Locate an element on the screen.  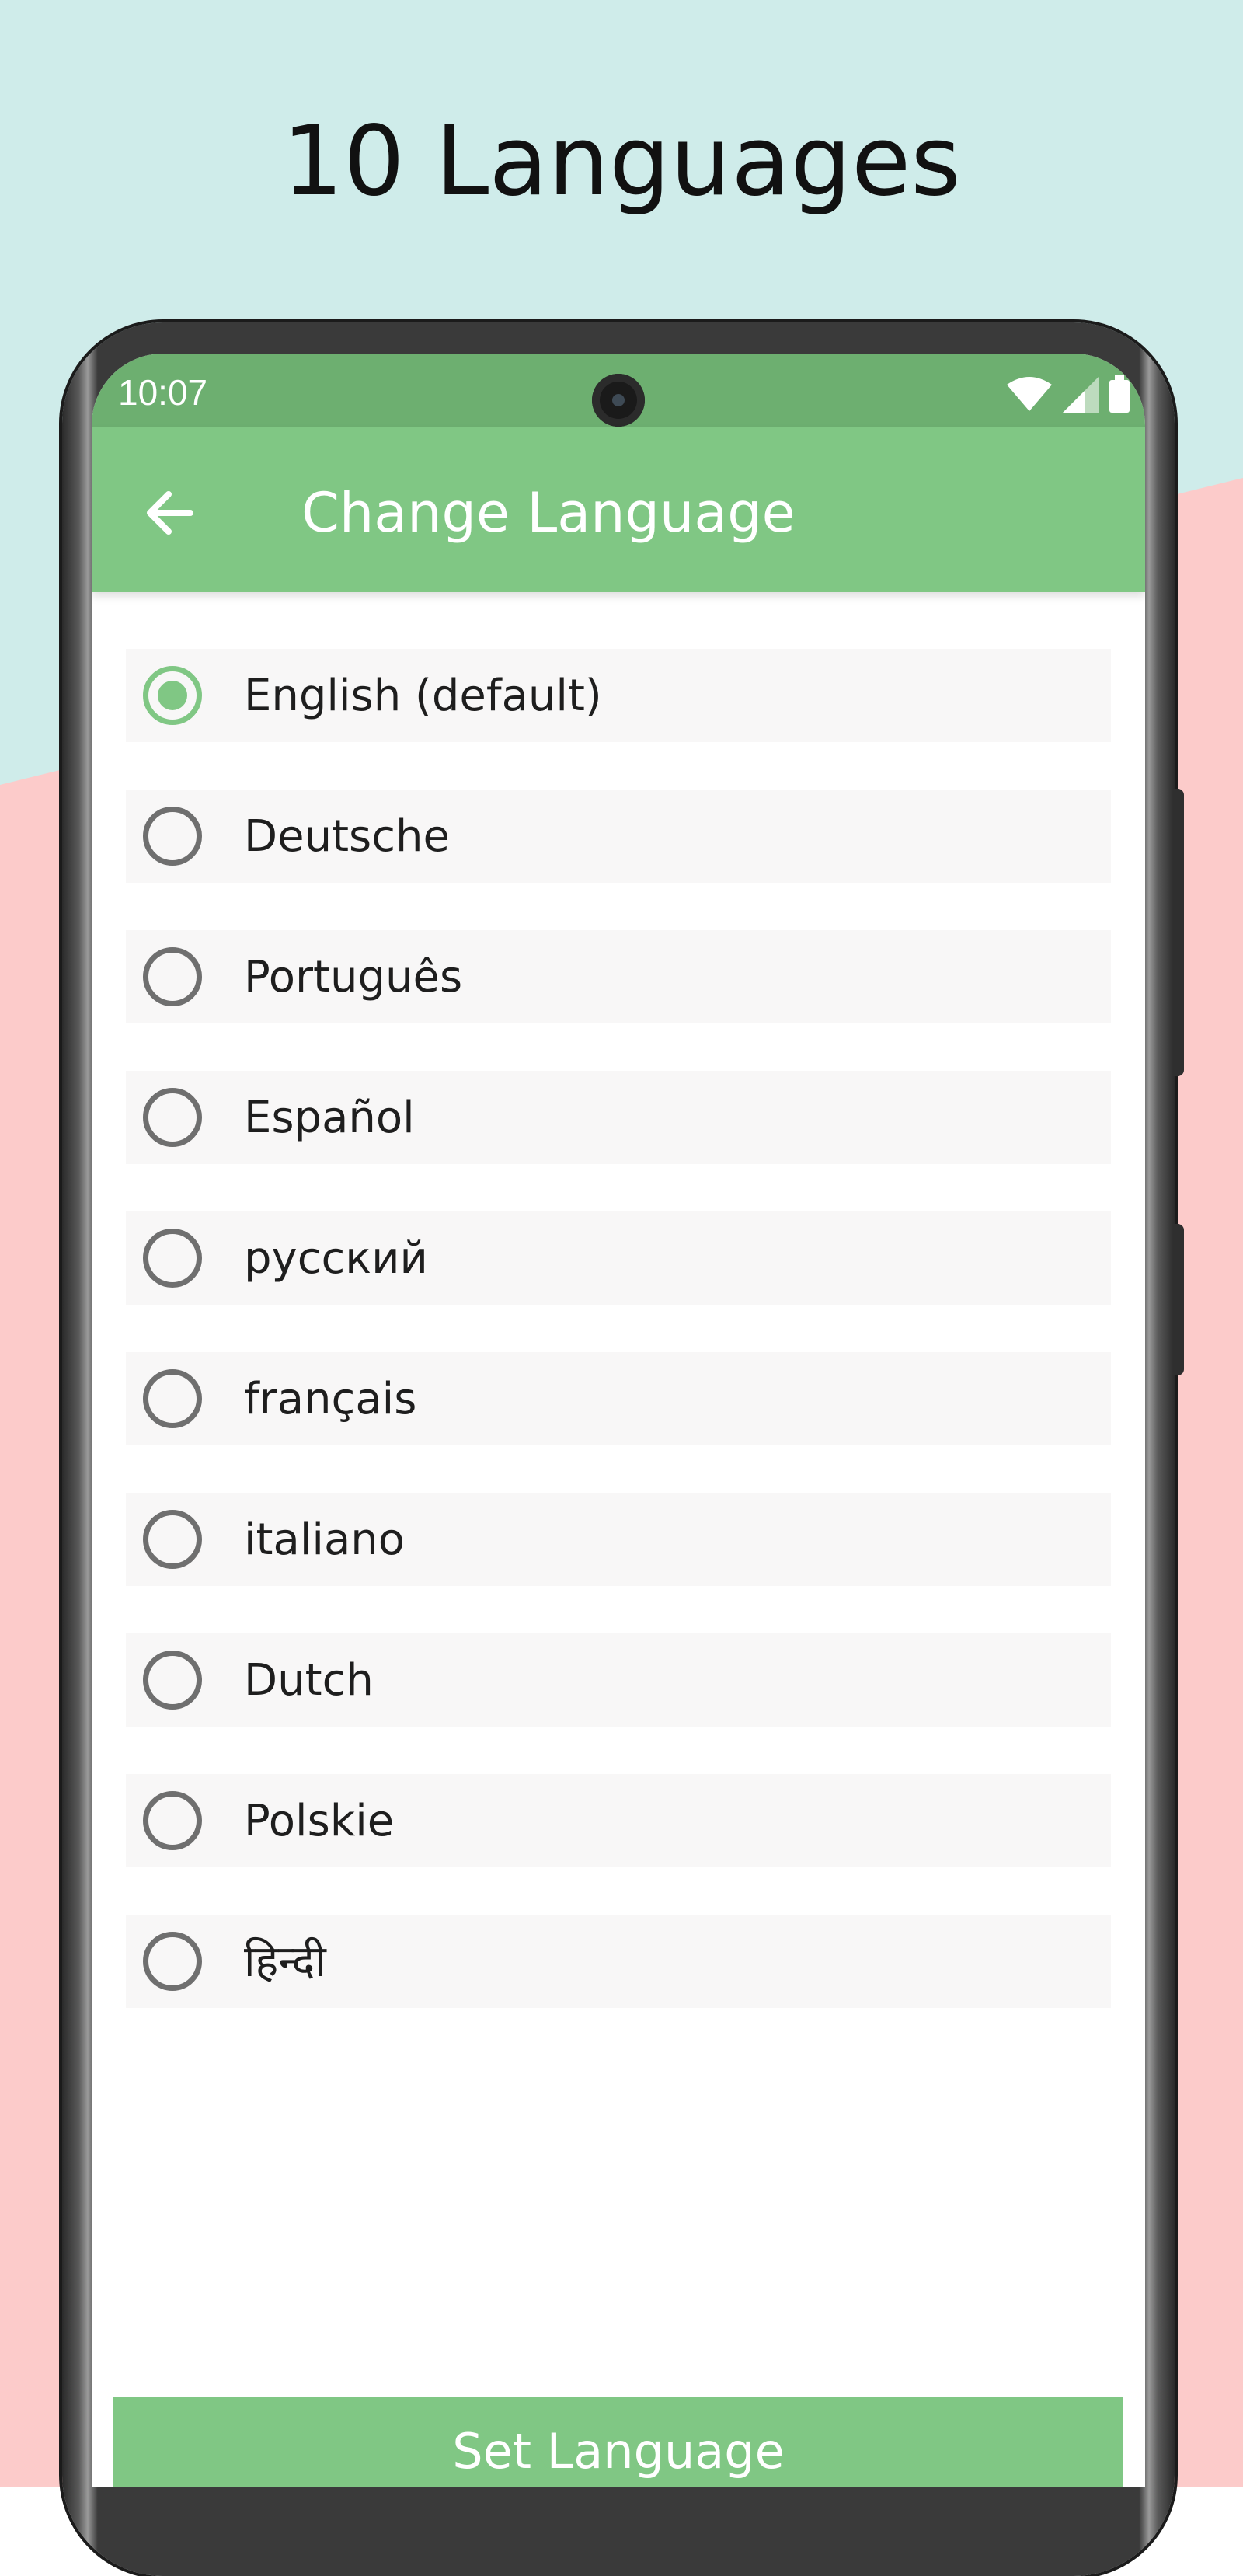
status-icons is located at coordinates (1068, 394).